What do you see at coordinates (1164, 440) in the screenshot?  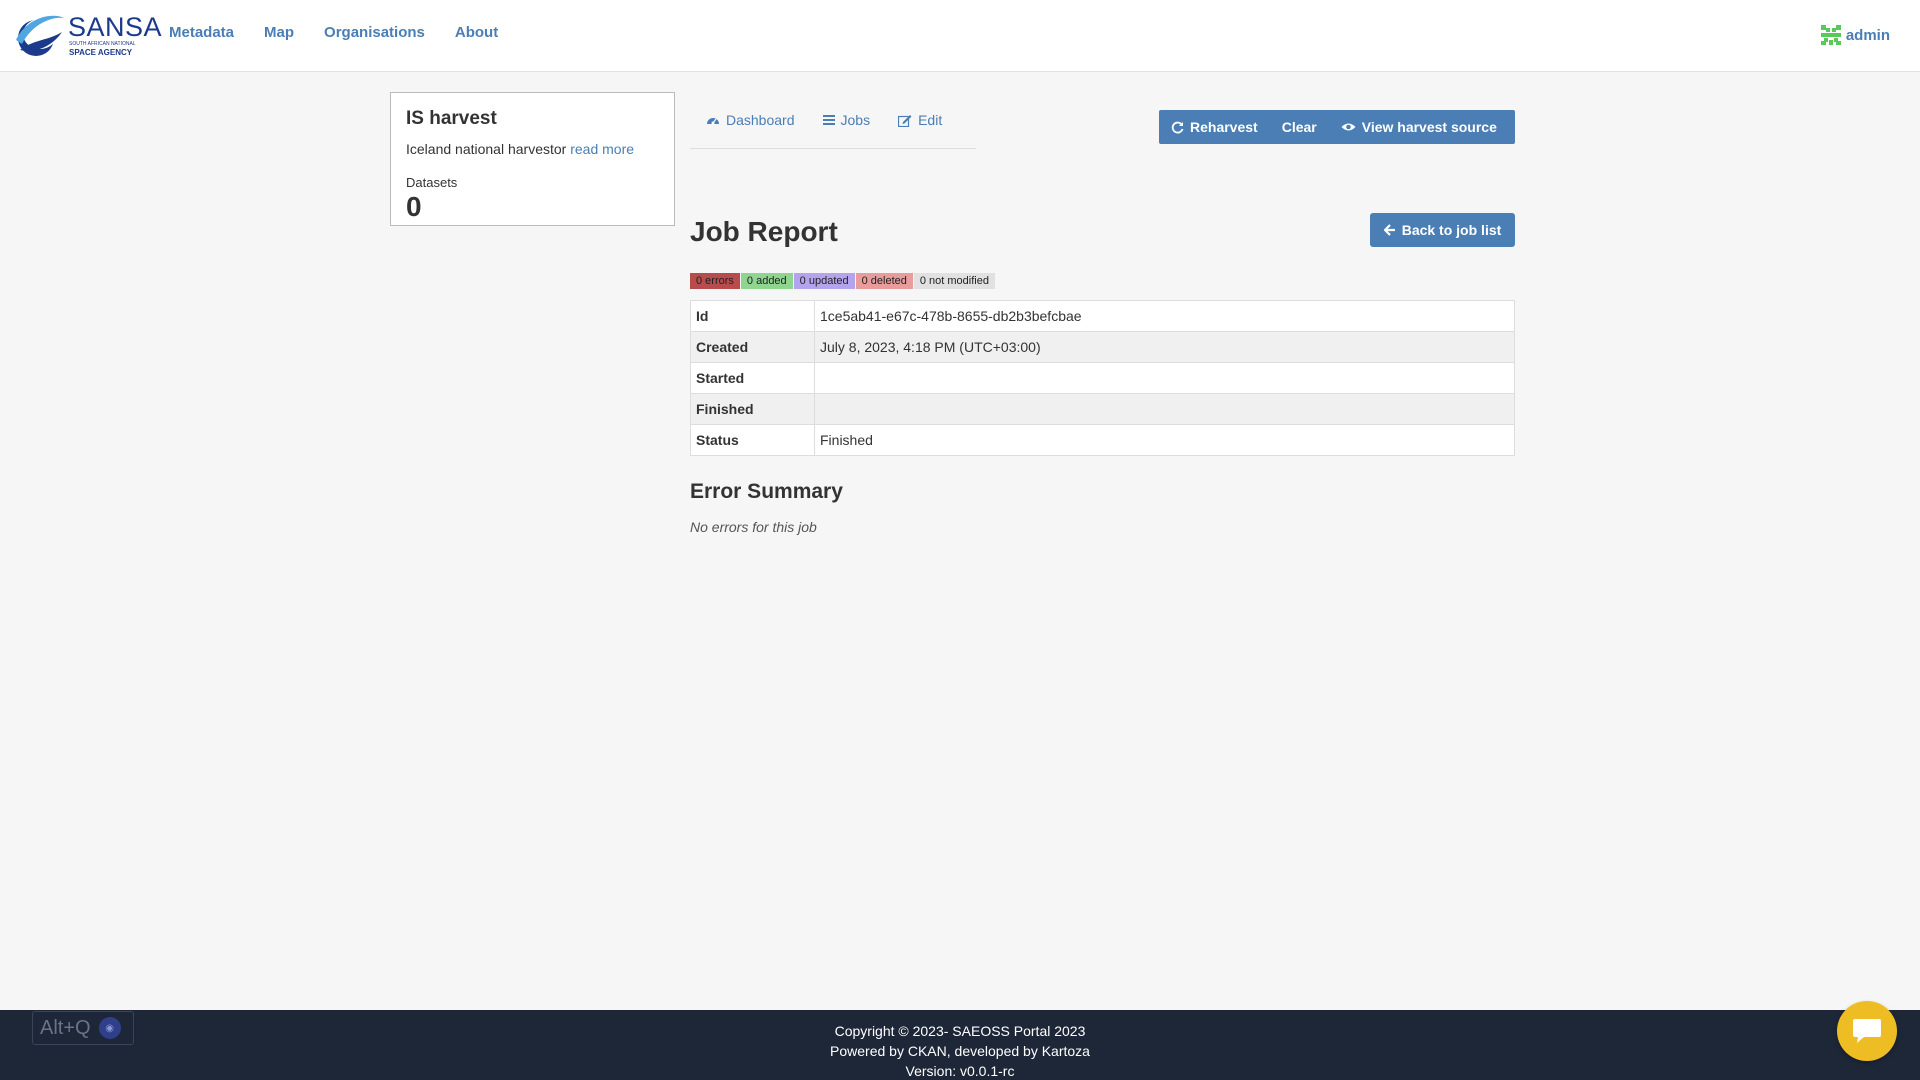 I see `row-value-status: Finished` at bounding box center [1164, 440].